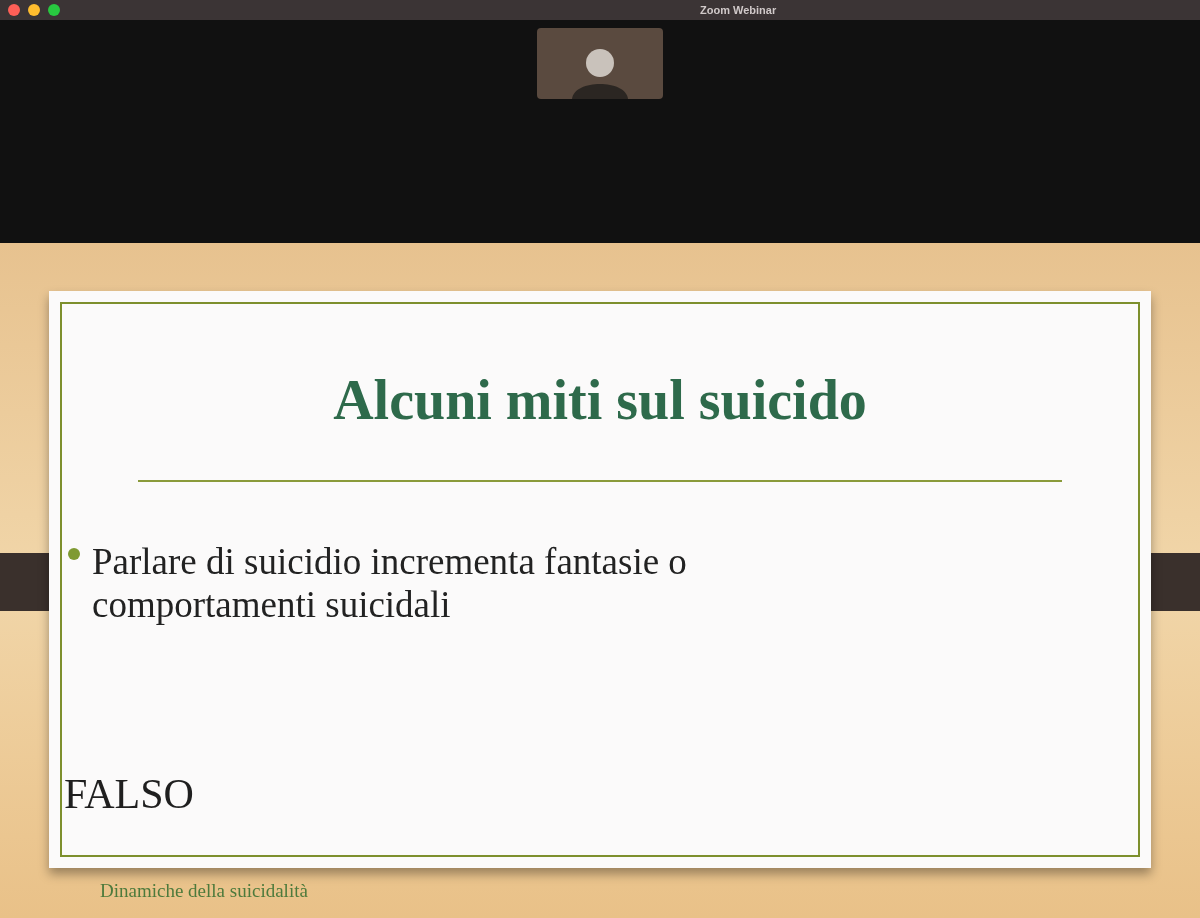 This screenshot has height=918, width=1200. What do you see at coordinates (34, 10) in the screenshot?
I see `minimize-icon` at bounding box center [34, 10].